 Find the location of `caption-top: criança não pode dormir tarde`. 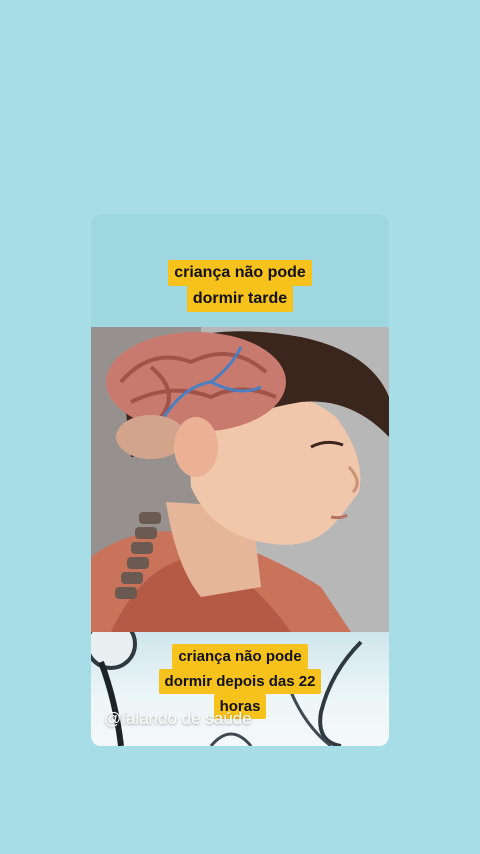

caption-top: criança não pode dormir tarde is located at coordinates (240, 286).